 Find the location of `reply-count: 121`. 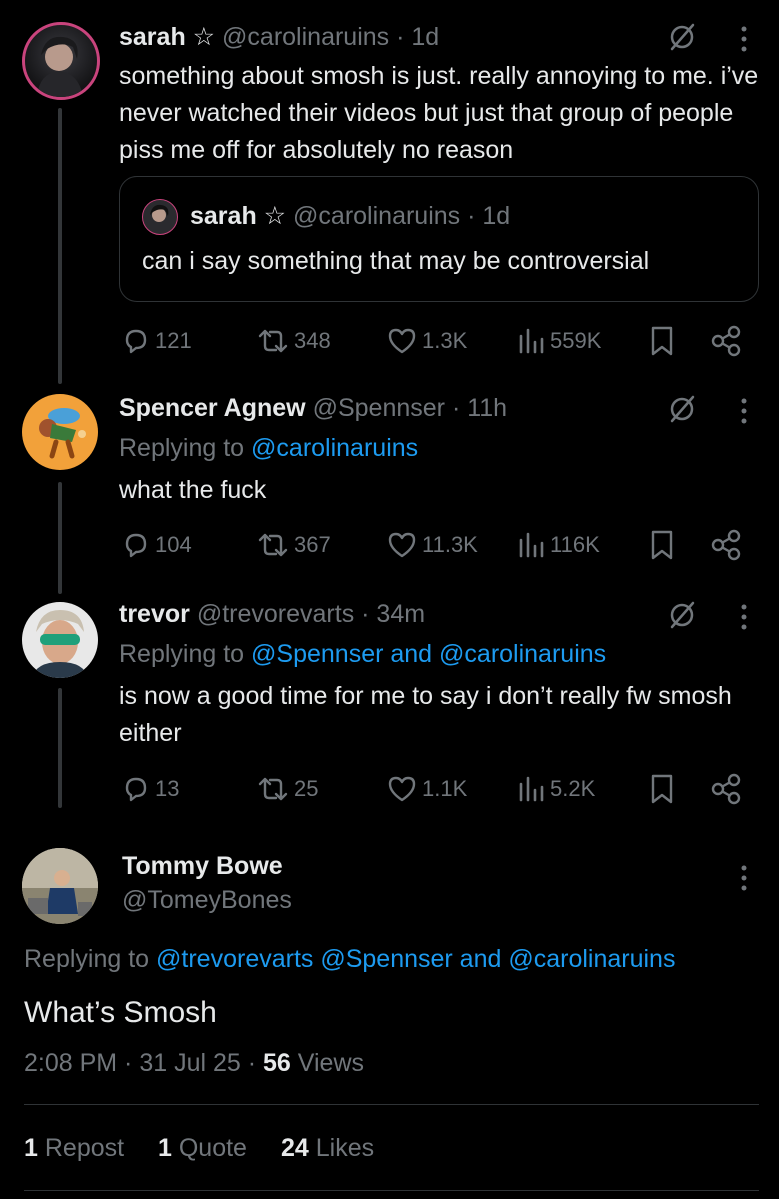

reply-count: 121 is located at coordinates (173, 340).